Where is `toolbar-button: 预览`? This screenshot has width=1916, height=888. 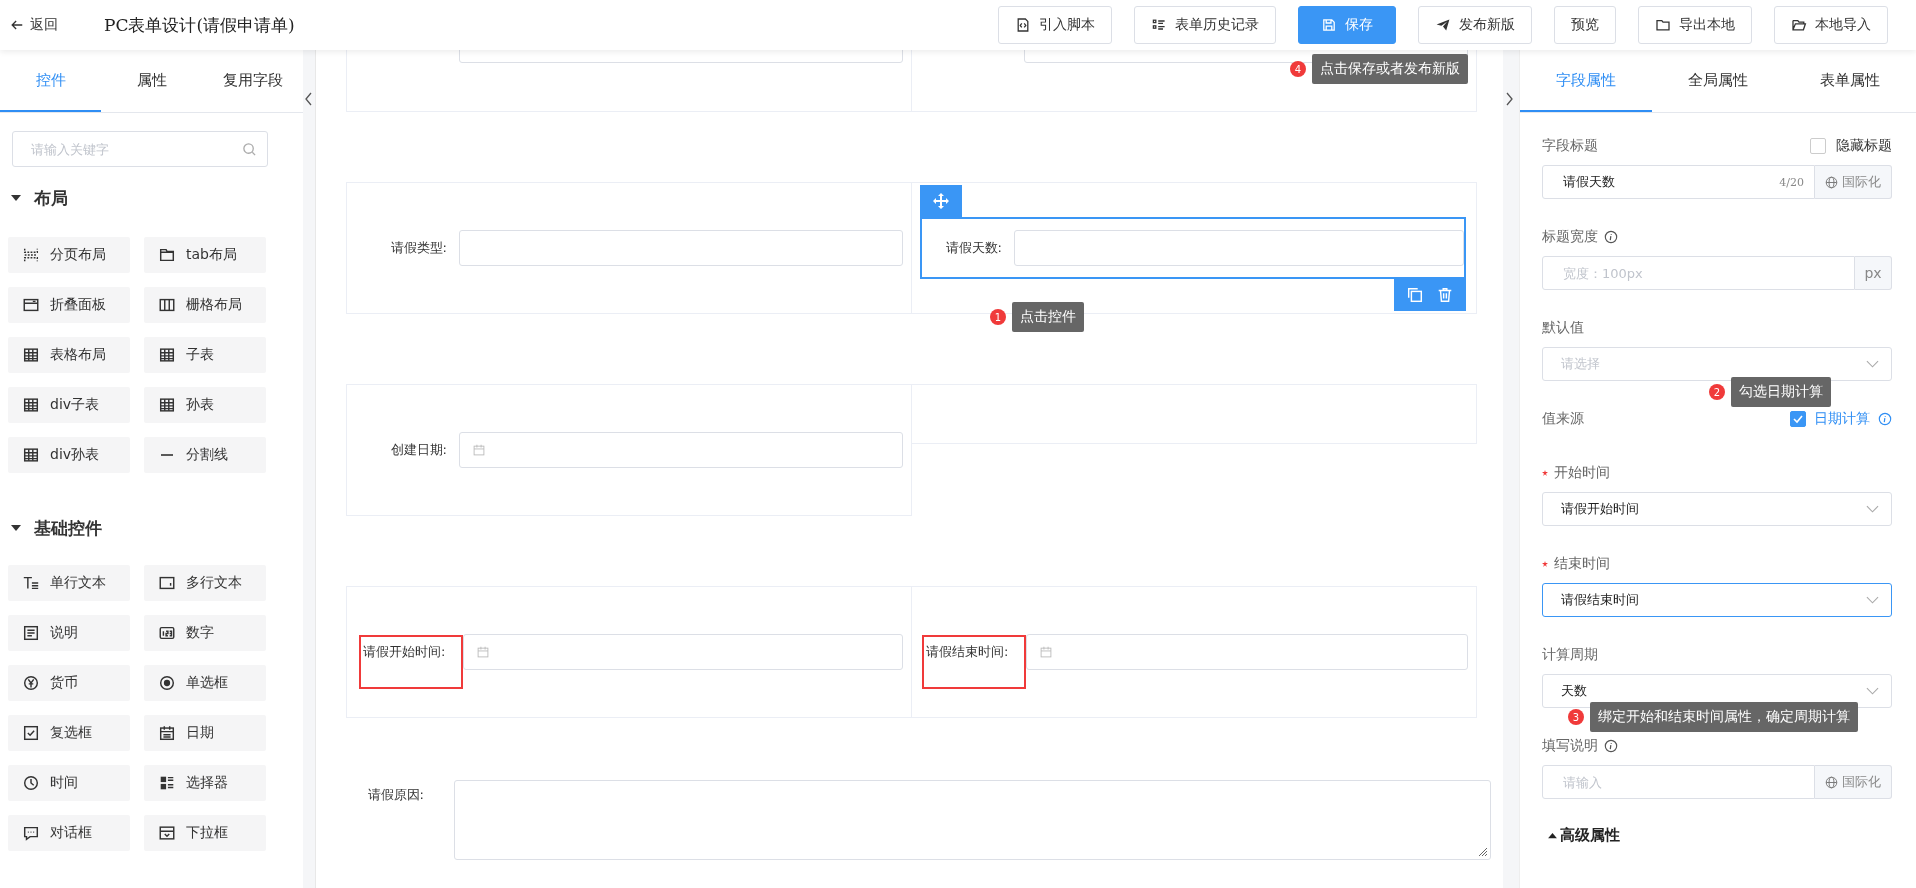
toolbar-button: 预览 is located at coordinates (1585, 25).